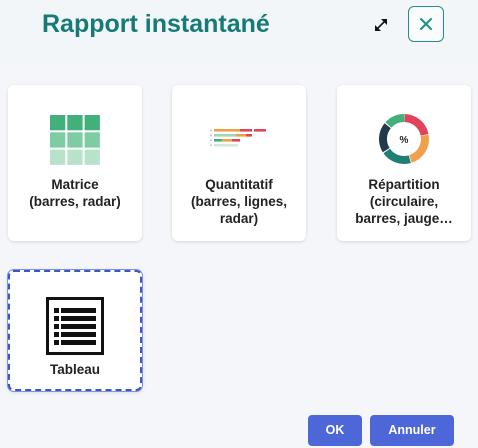 Image resolution: width=478 pixels, height=448 pixels. Describe the element at coordinates (239, 201) in the screenshot. I see `option-label-quantitatif: Quantitatif (barres, lignes, radar)` at that location.